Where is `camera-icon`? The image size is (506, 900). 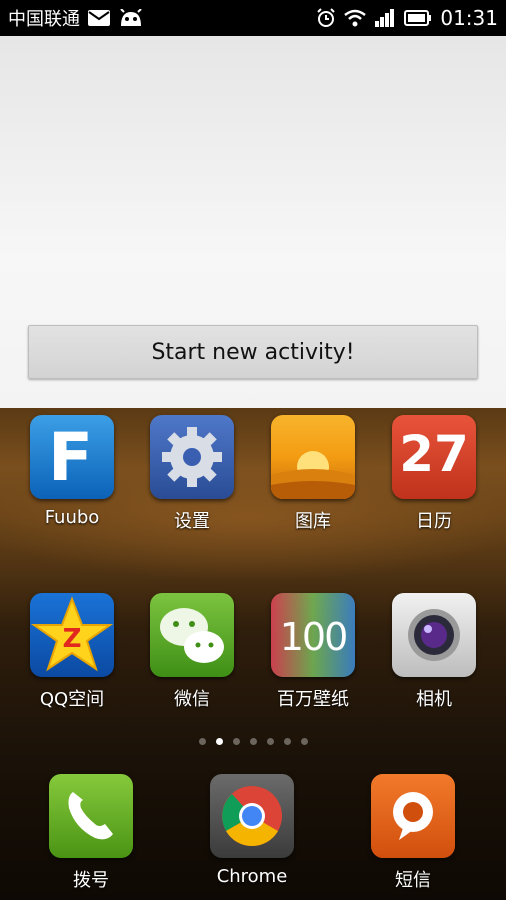
camera-icon is located at coordinates (434, 635).